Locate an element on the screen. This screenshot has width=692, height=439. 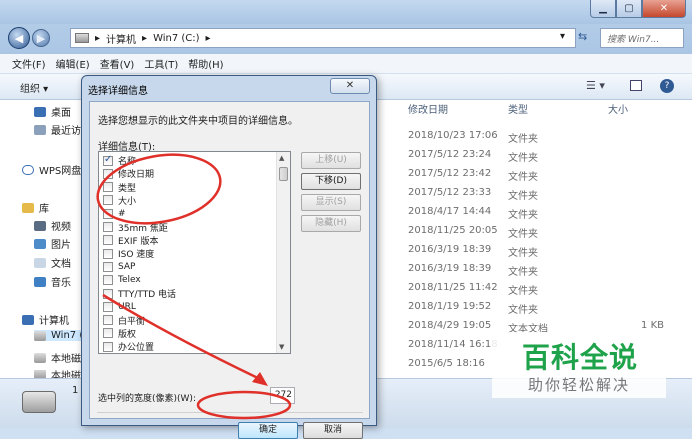
minimize-button: ▁ is located at coordinates (603, 9).